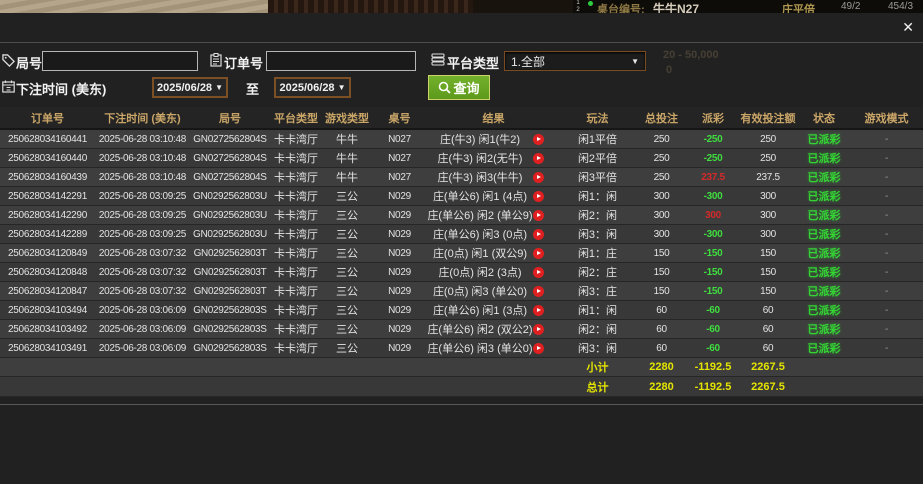 This screenshot has height=484, width=923. Describe the element at coordinates (493, 253) in the screenshot. I see `cell-result: 庄(0点) 闲1 (双公9)` at that location.